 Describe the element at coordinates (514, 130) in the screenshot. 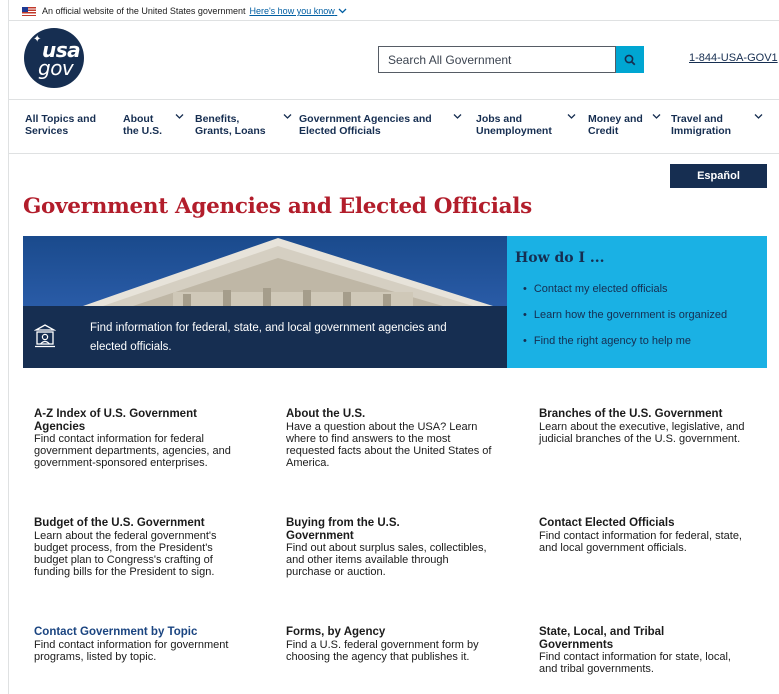

I see `nav-label: Unemployment` at that location.